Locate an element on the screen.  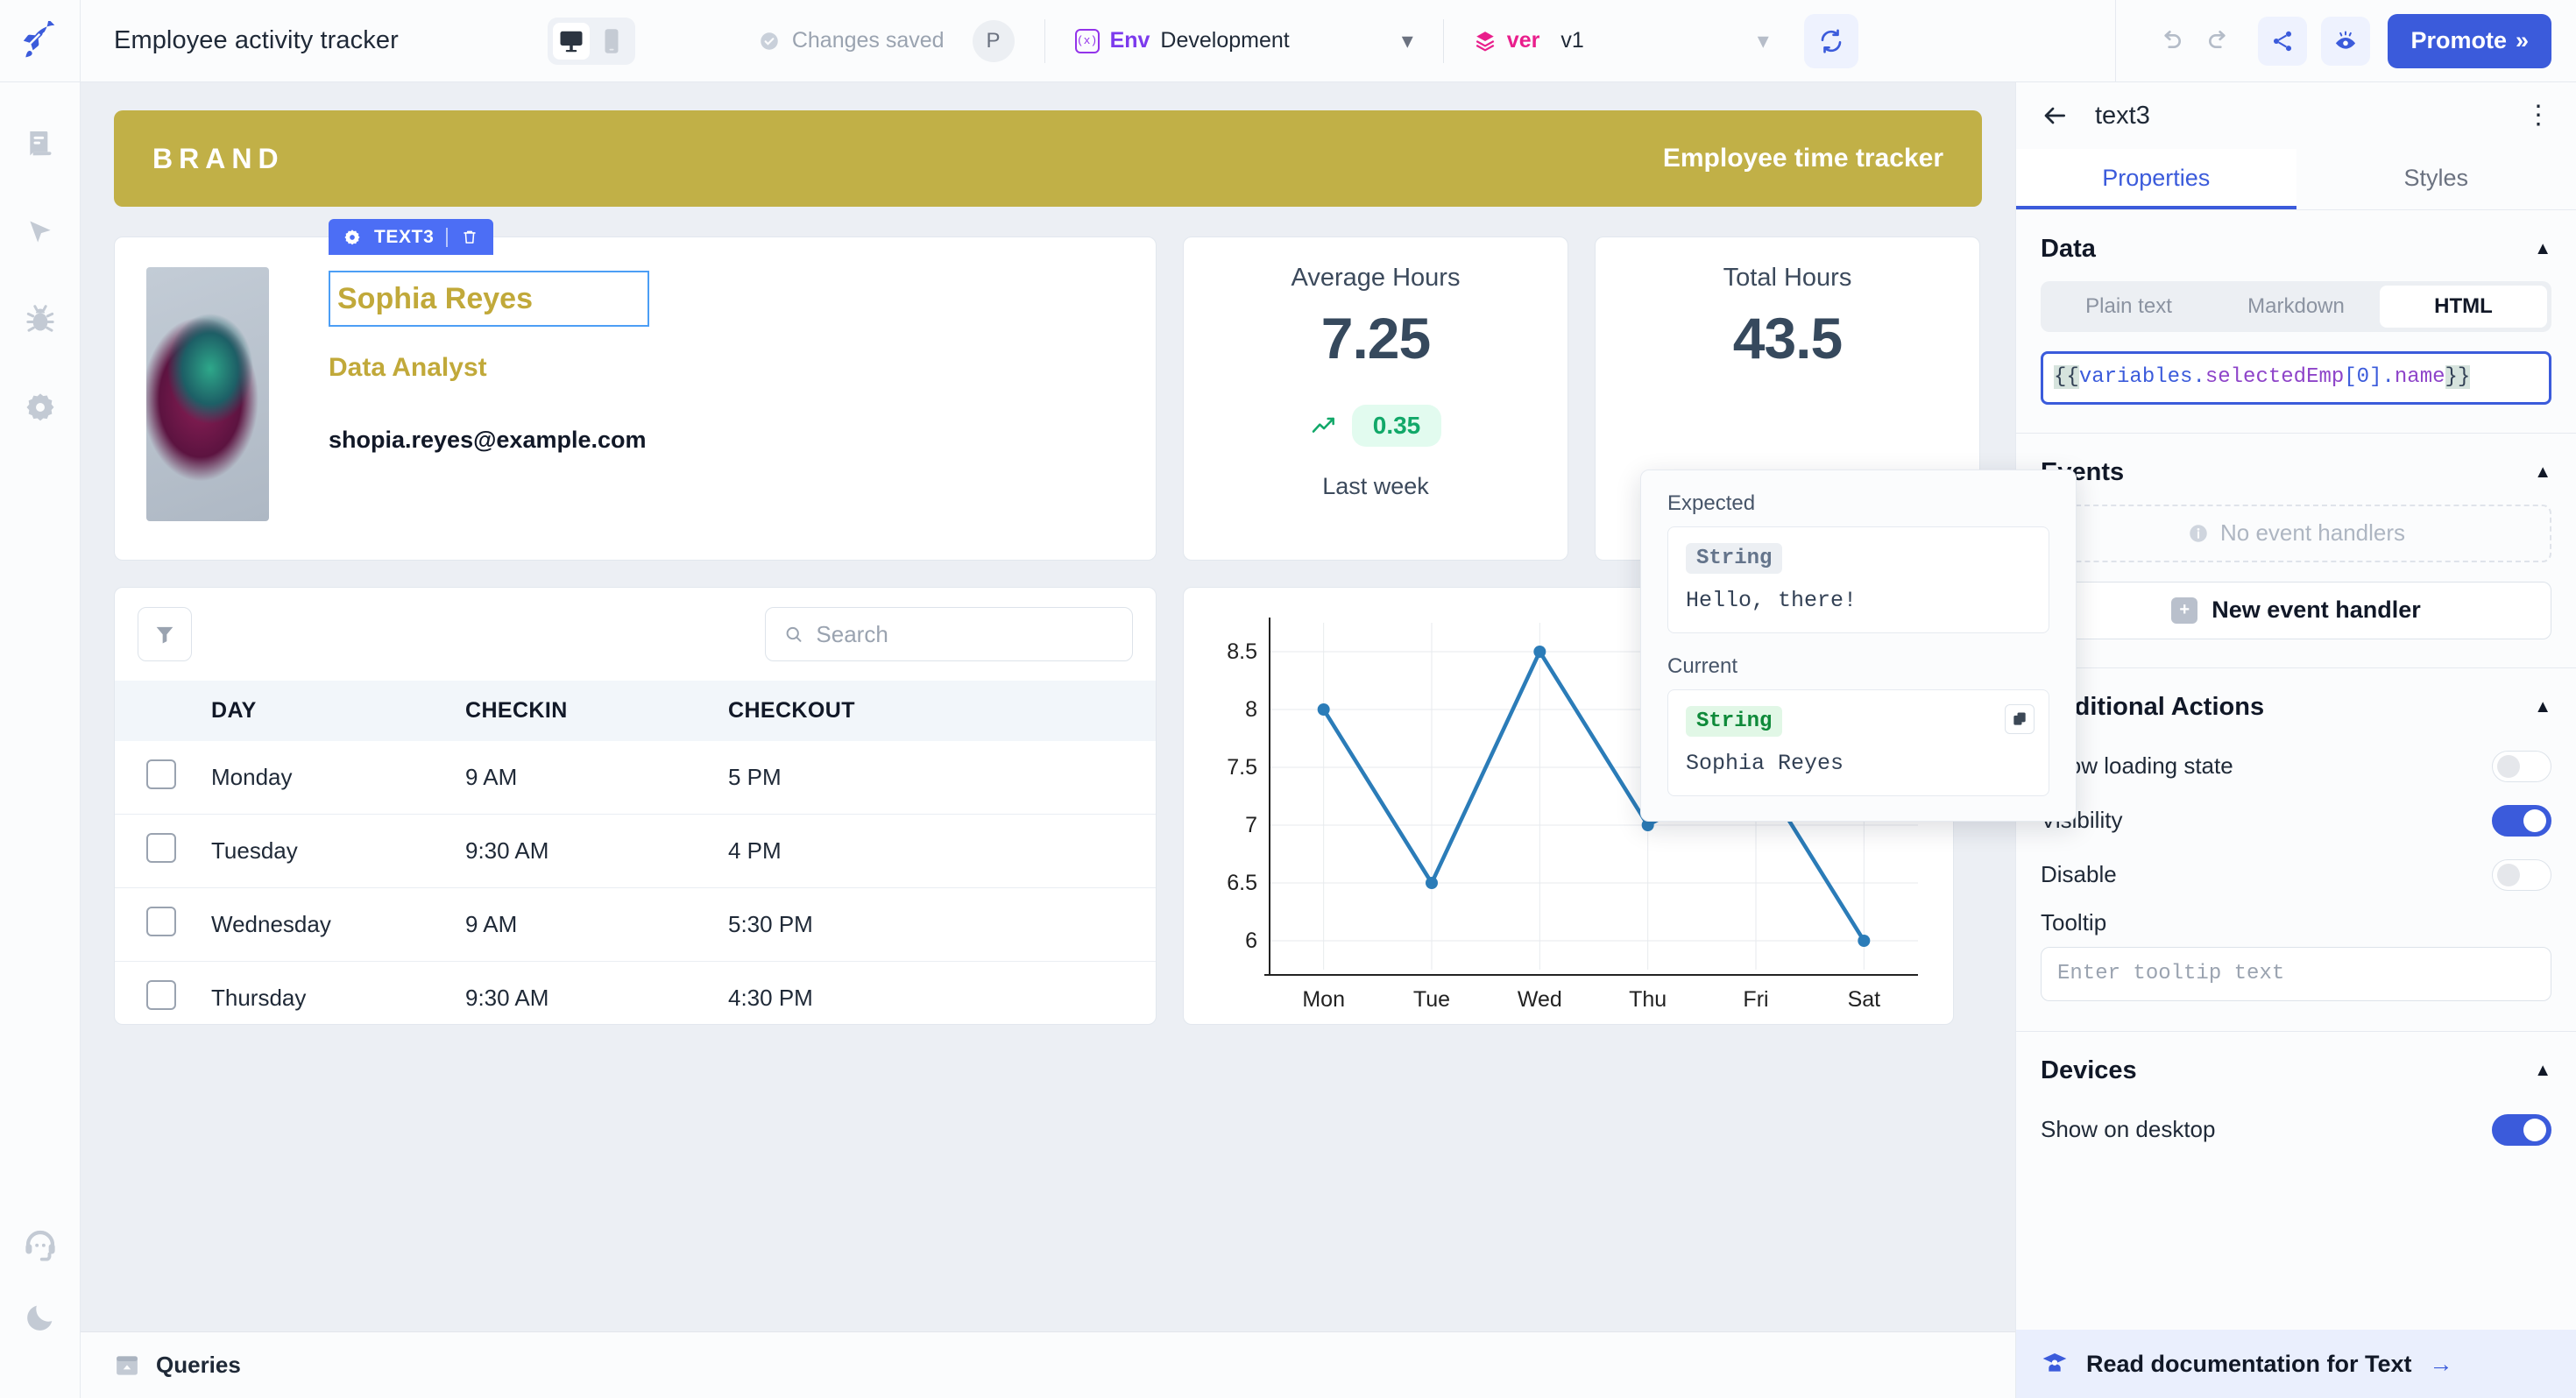
avatar: P is located at coordinates (993, 40).